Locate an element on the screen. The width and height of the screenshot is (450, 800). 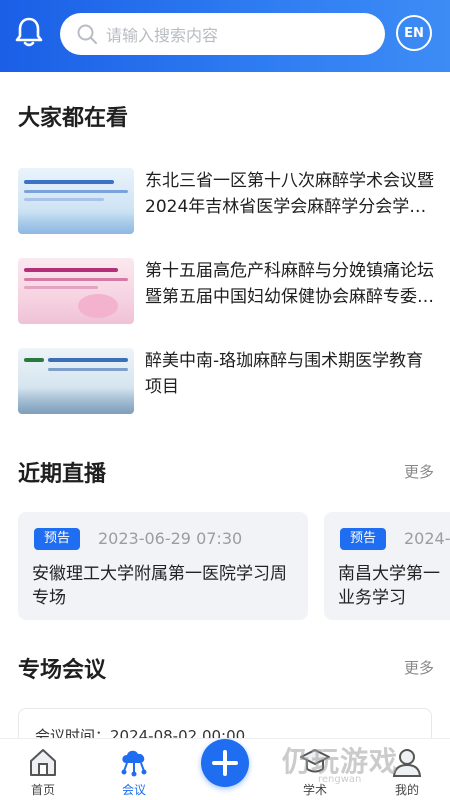
popular-section-title: 大家都在看 is located at coordinates (73, 118).